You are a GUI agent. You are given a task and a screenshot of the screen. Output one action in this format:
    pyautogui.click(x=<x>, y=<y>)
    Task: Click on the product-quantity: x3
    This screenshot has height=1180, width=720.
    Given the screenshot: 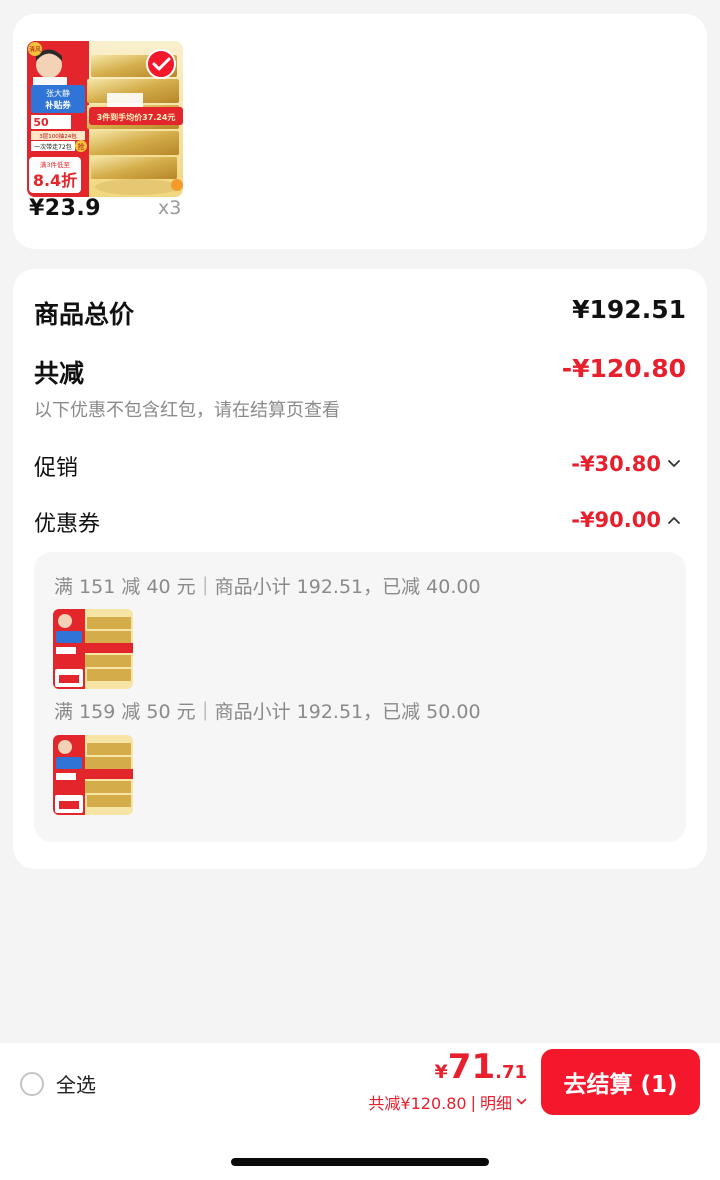 What is the action you would take?
    pyautogui.click(x=170, y=208)
    